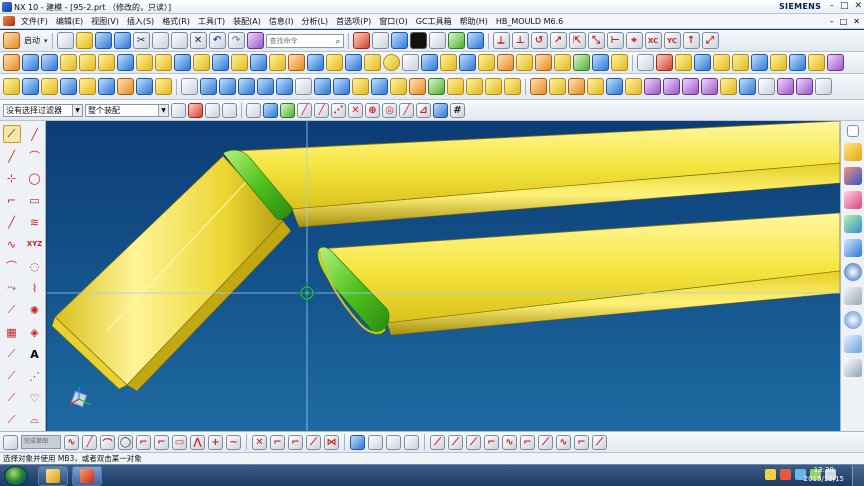  Describe the element at coordinates (448, 62) in the screenshot. I see `split-body-icon` at that location.